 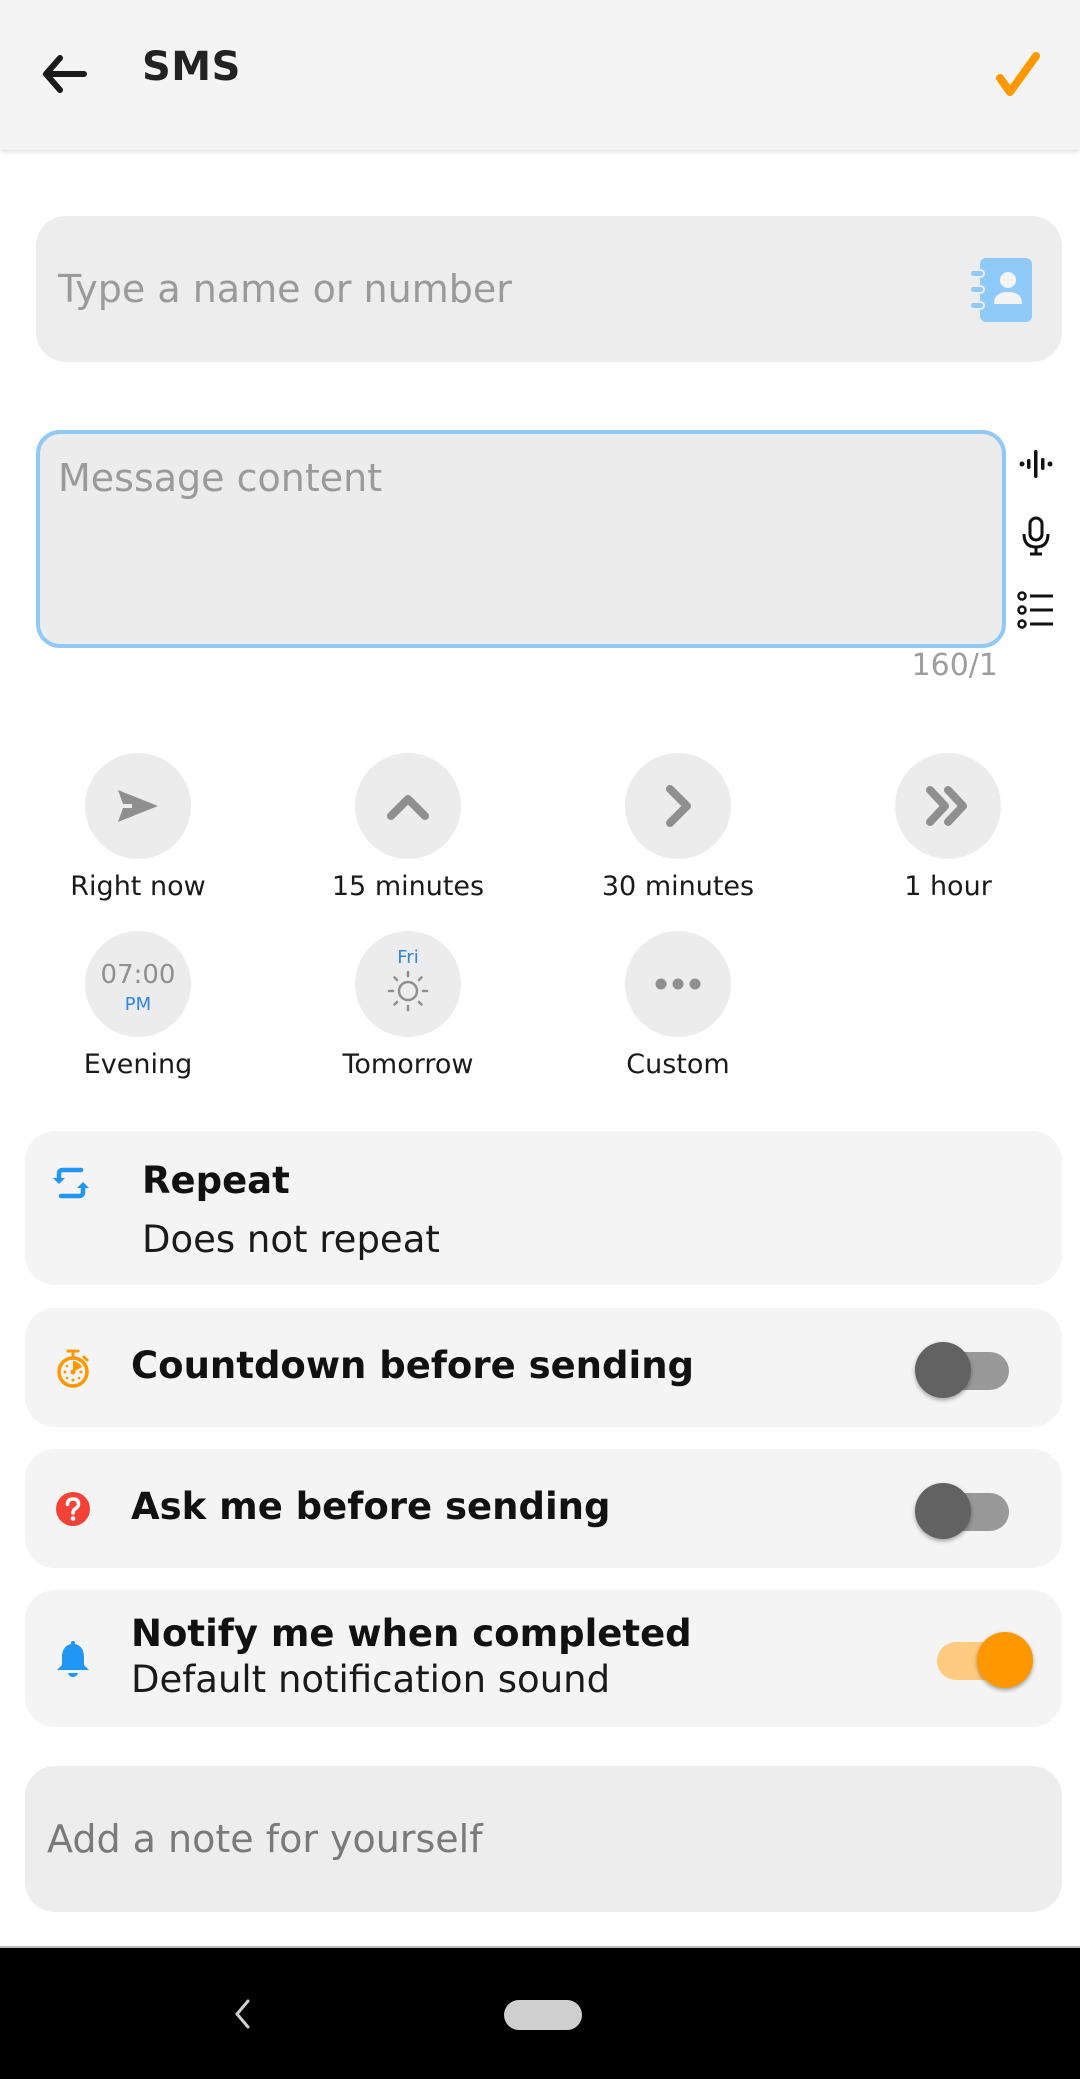 I want to click on page-title: SMS, so click(x=191, y=67).